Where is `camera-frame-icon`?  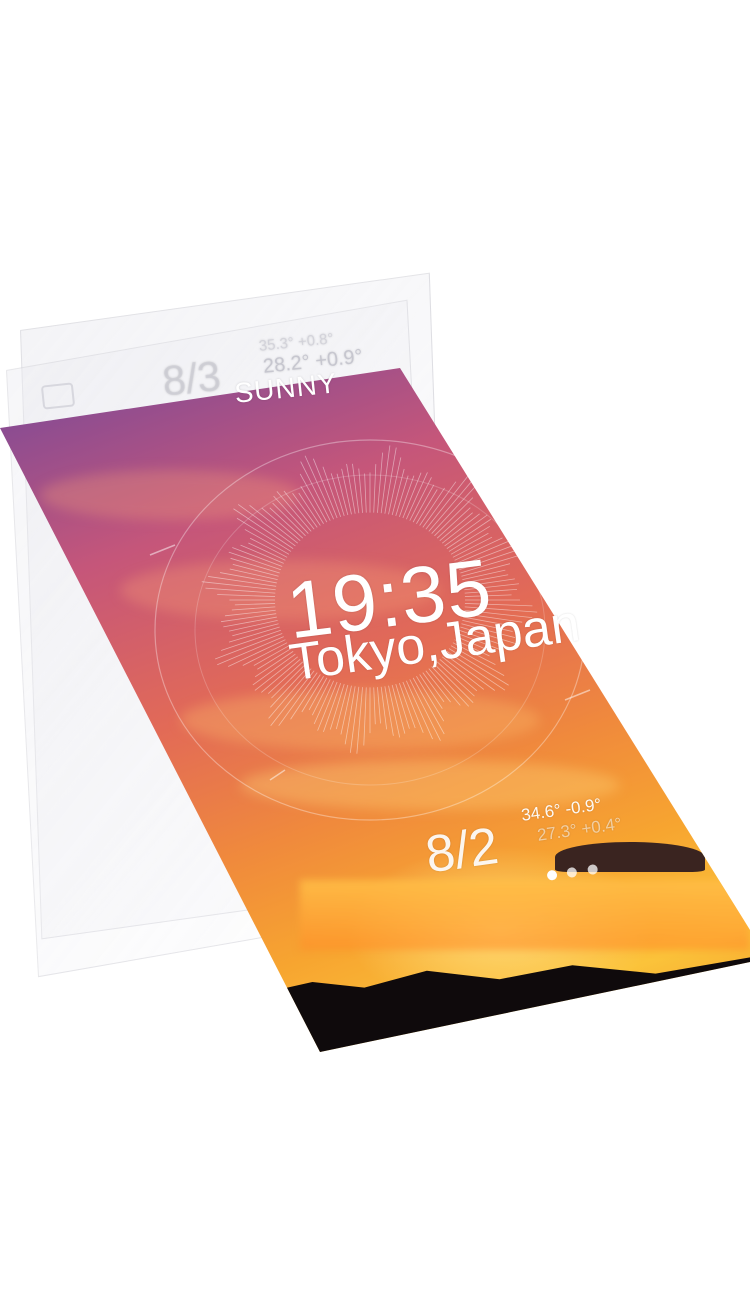
camera-frame-icon is located at coordinates (58, 396).